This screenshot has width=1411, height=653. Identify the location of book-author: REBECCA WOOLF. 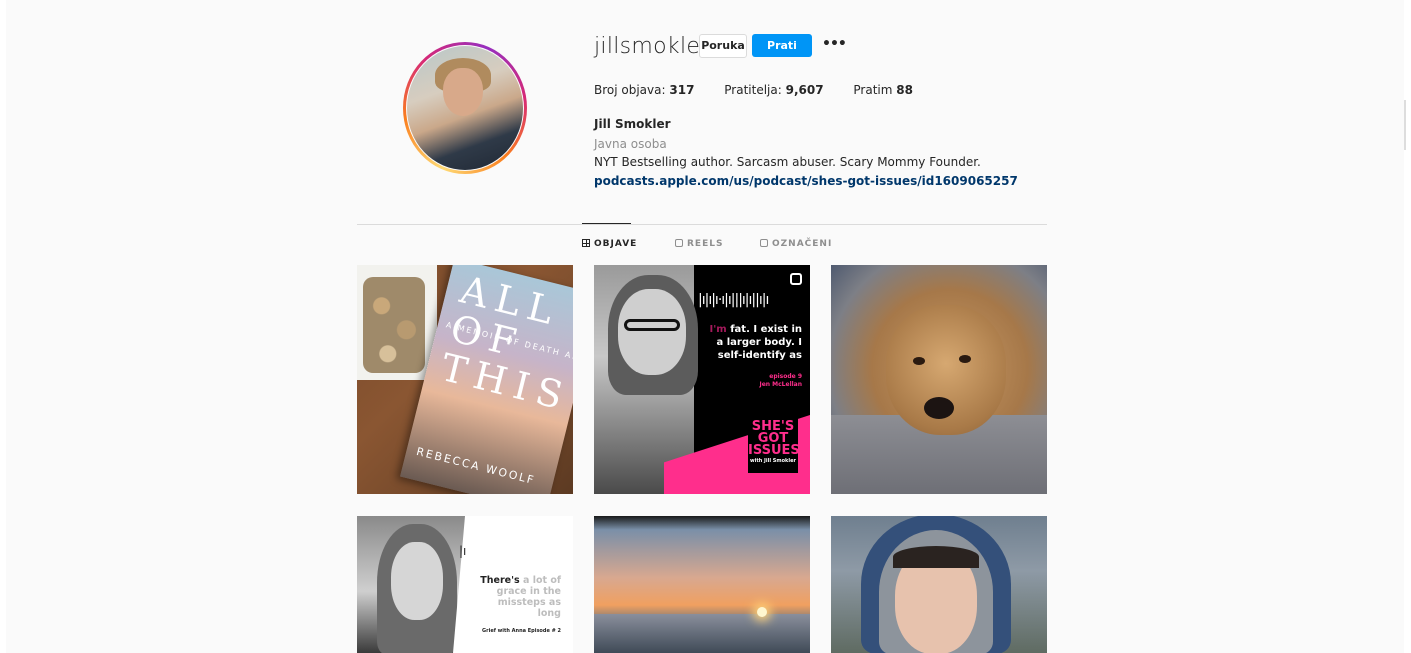
(476, 466).